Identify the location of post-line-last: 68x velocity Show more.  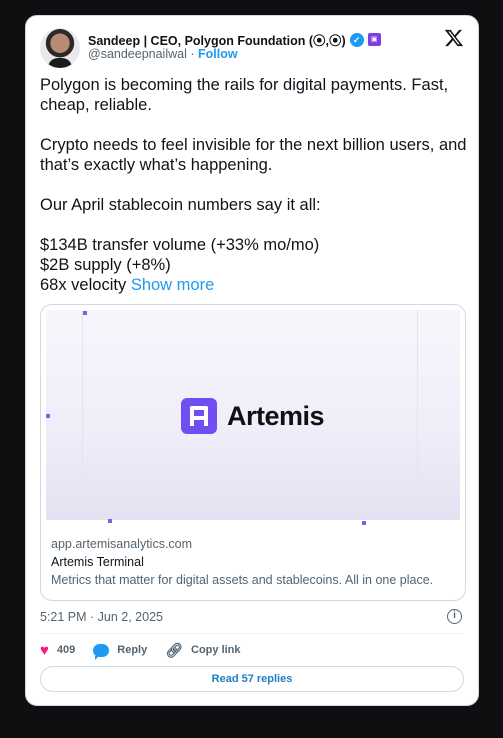
(255, 285).